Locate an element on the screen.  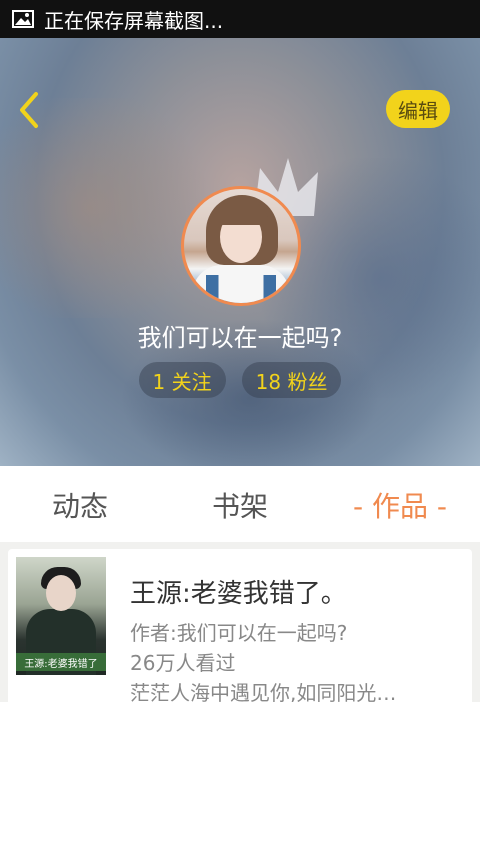
stats-row: 1 关注 18 粉丝 is located at coordinates (240, 380).